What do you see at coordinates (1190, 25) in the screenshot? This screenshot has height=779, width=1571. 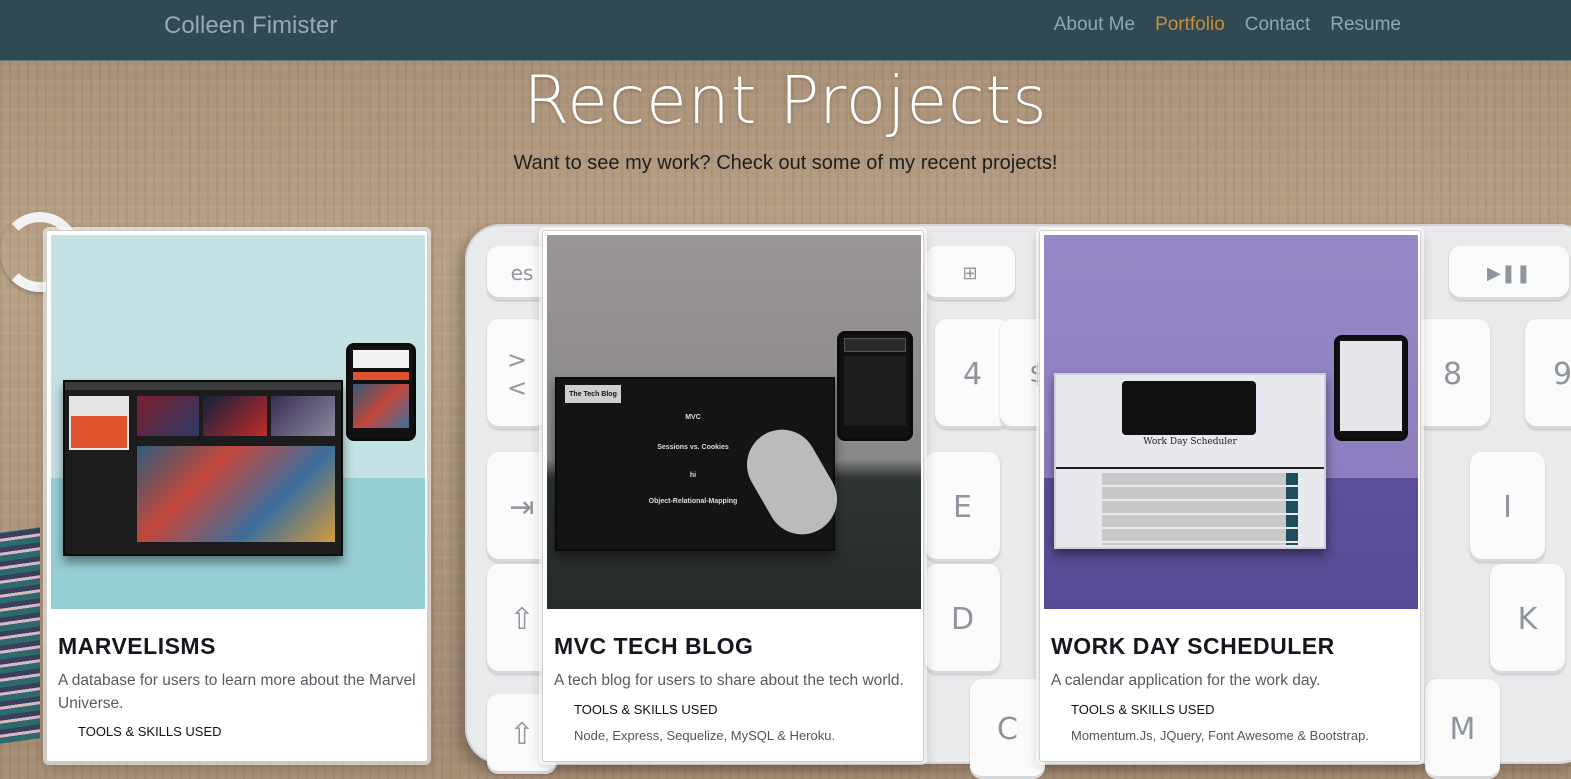 I see `nav-link-portfolio: Portfolio` at bounding box center [1190, 25].